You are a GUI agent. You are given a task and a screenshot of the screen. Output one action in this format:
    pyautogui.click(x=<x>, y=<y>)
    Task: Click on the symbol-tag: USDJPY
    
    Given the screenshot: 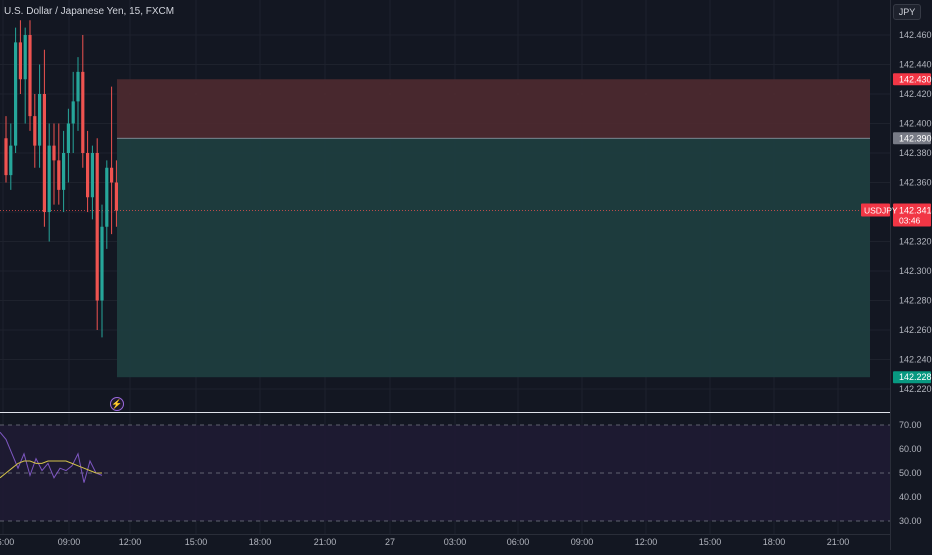 What is the action you would take?
    pyautogui.click(x=881, y=211)
    